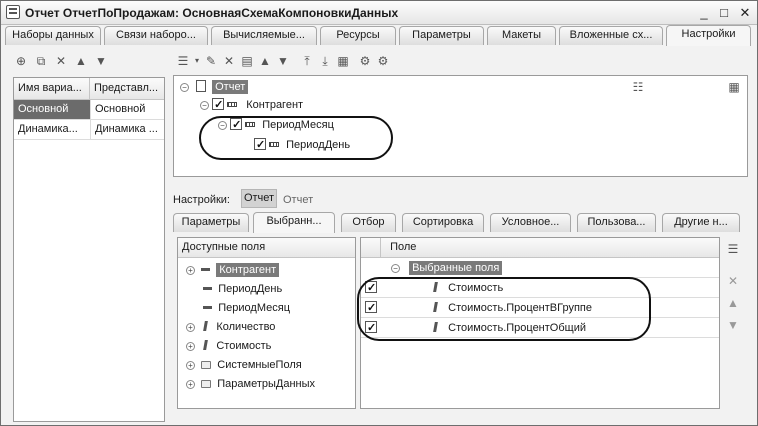  I want to click on selected-group-row: − Выбранные поля, so click(550, 268).